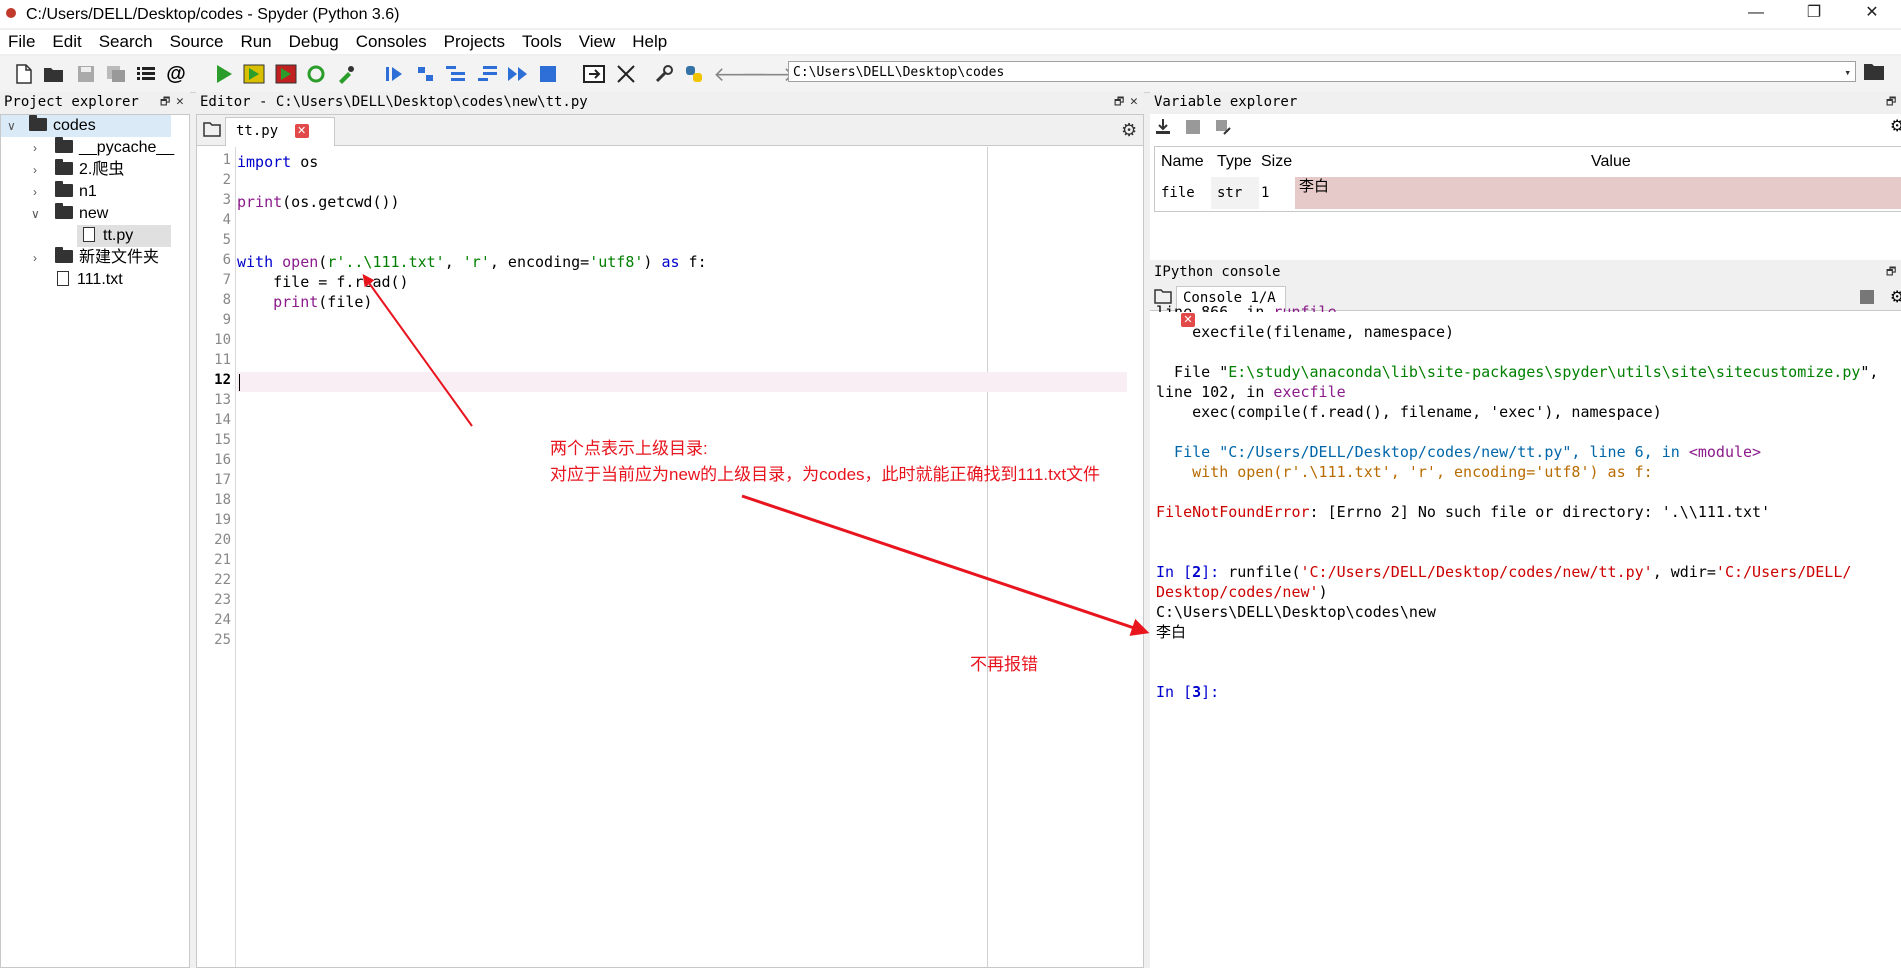  I want to click on run-cell-advance-icon, so click(286, 74).